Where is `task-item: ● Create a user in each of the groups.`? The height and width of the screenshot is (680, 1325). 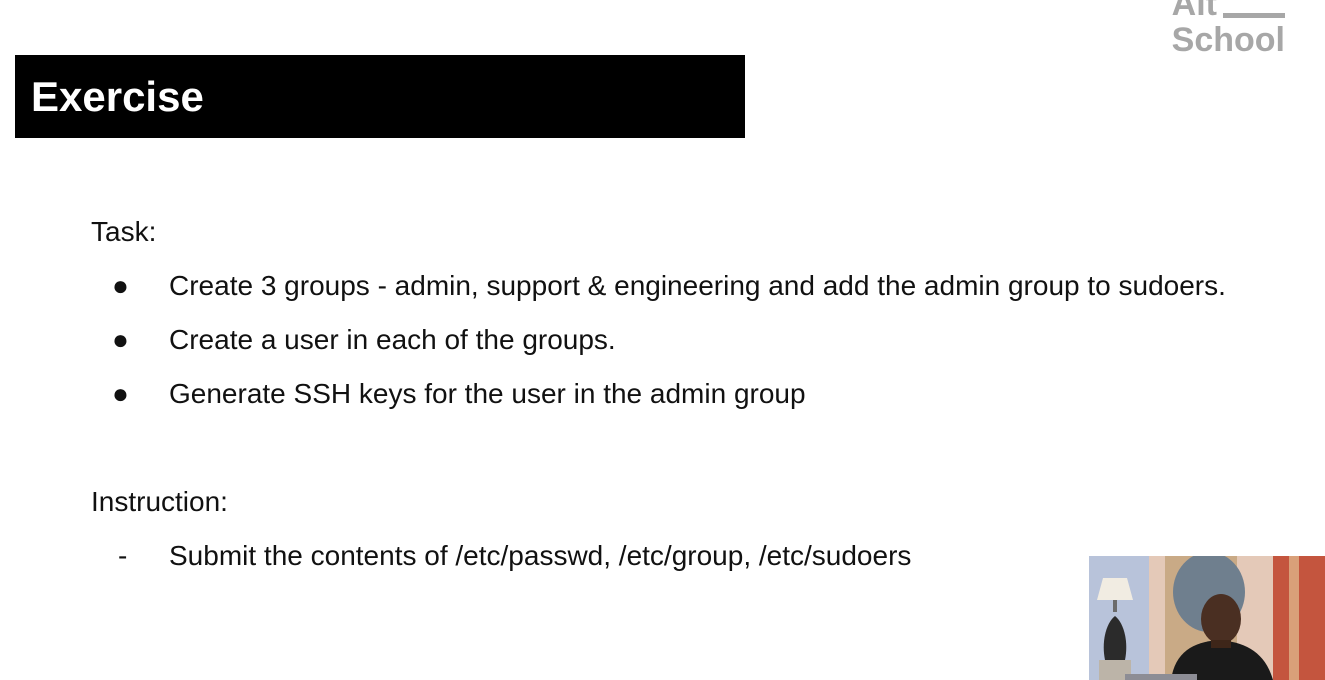
task-item: ● Create a user in each of the groups. is located at coordinates (364, 340).